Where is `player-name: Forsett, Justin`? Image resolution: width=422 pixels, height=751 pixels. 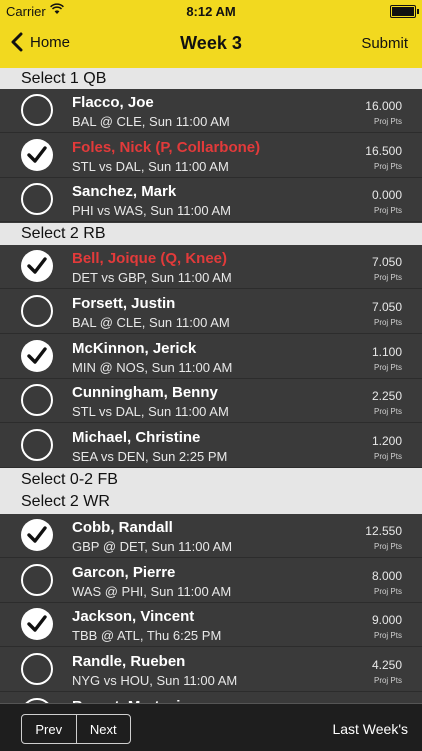
player-name: Forsett, Justin is located at coordinates (124, 303).